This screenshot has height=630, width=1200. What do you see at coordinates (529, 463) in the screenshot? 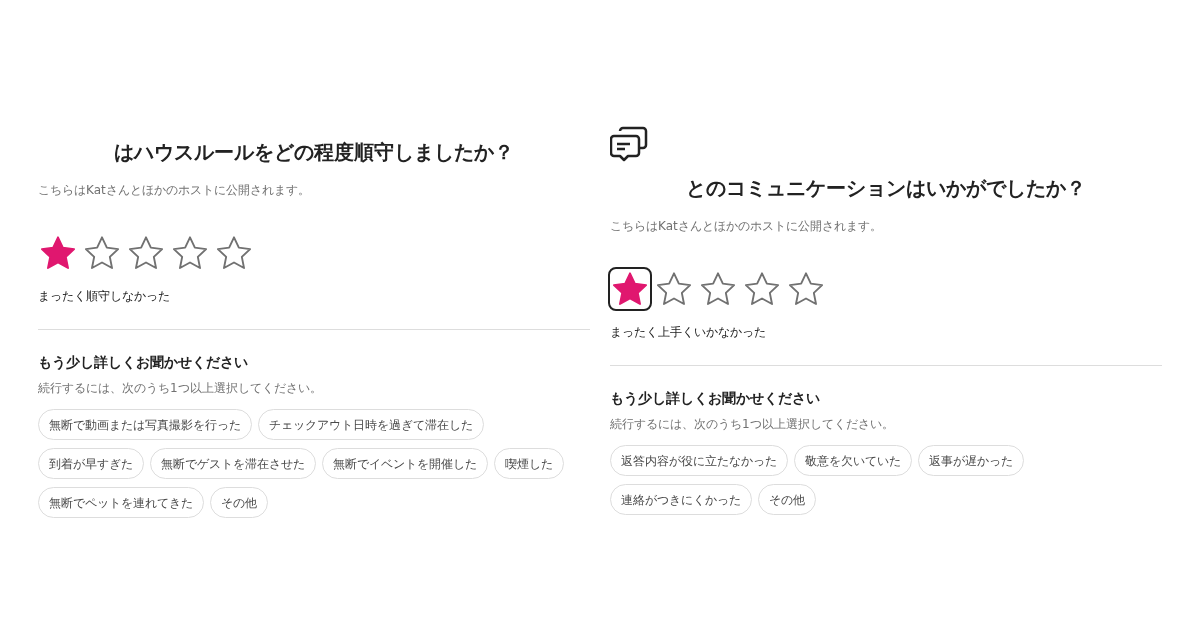
I see `option-chip: 喫煙した` at bounding box center [529, 463].